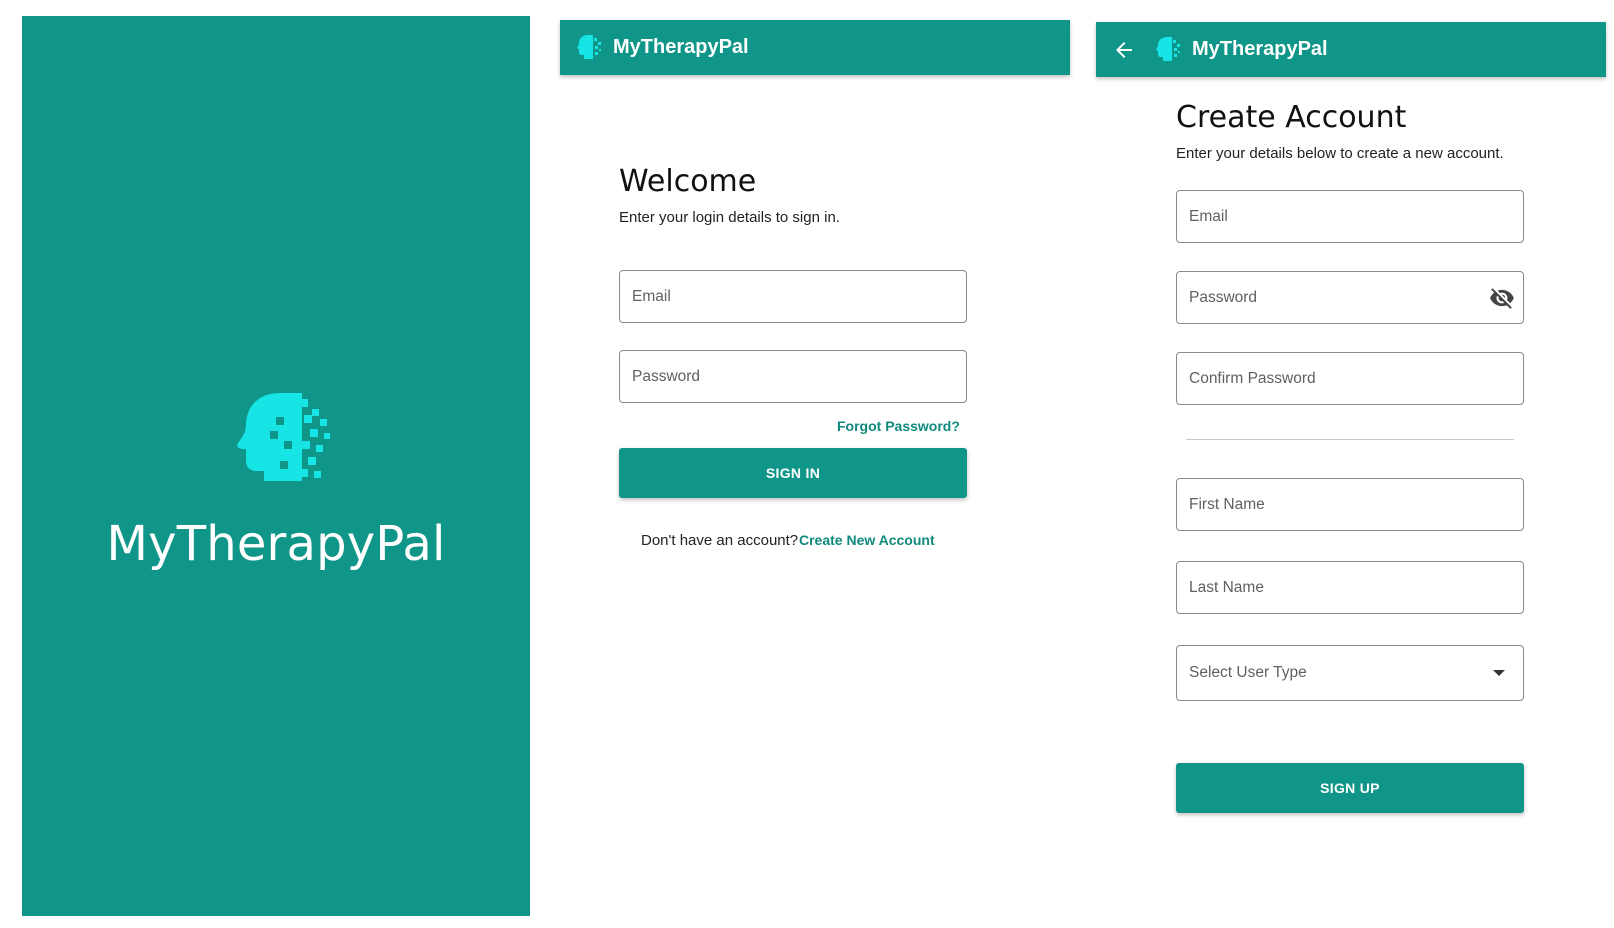 The width and height of the screenshot is (1614, 928). I want to click on no-account-text: Don't have an account?, so click(720, 540).